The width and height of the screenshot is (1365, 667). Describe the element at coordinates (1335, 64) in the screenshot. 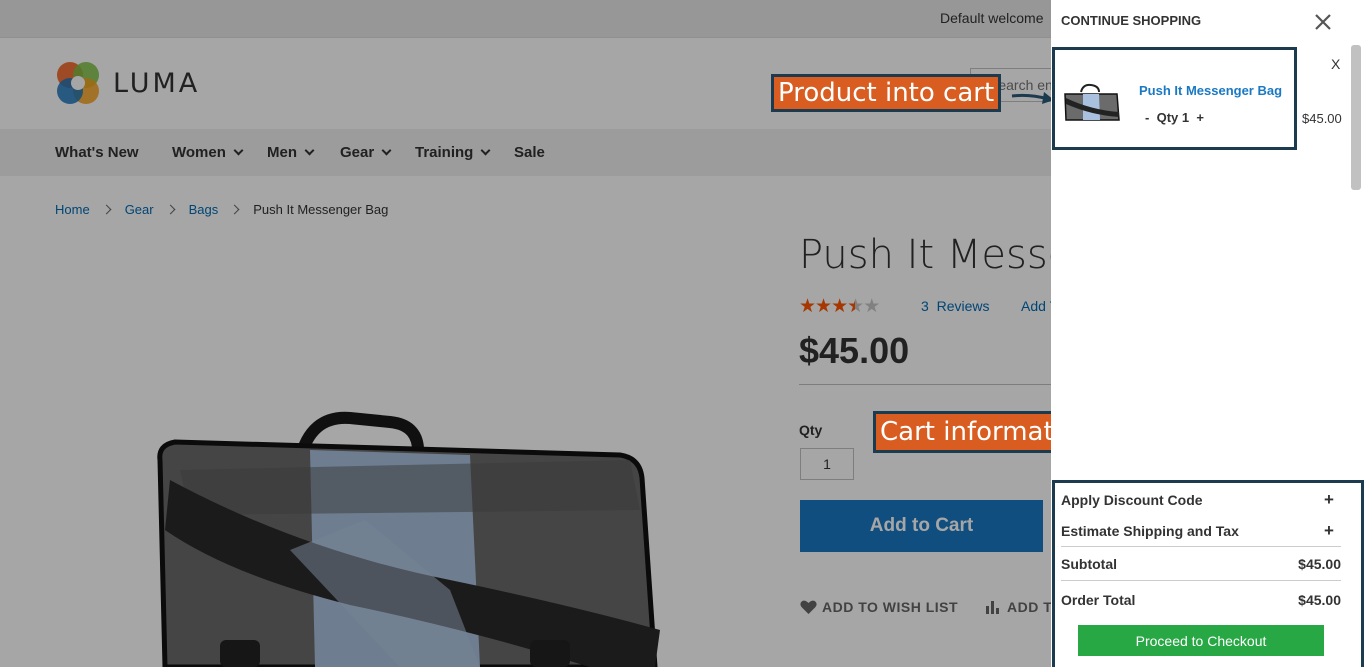

I see `remove-item-button: X` at that location.